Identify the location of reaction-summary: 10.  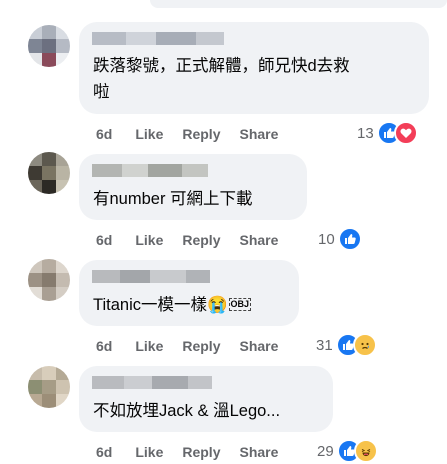
(340, 239).